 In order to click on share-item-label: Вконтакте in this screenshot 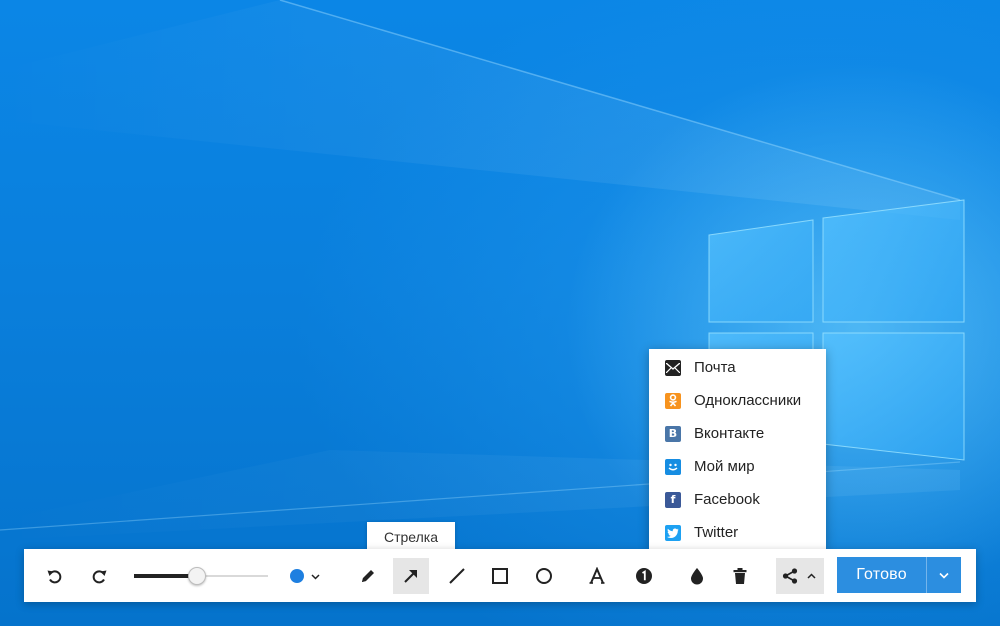, I will do `click(729, 433)`.